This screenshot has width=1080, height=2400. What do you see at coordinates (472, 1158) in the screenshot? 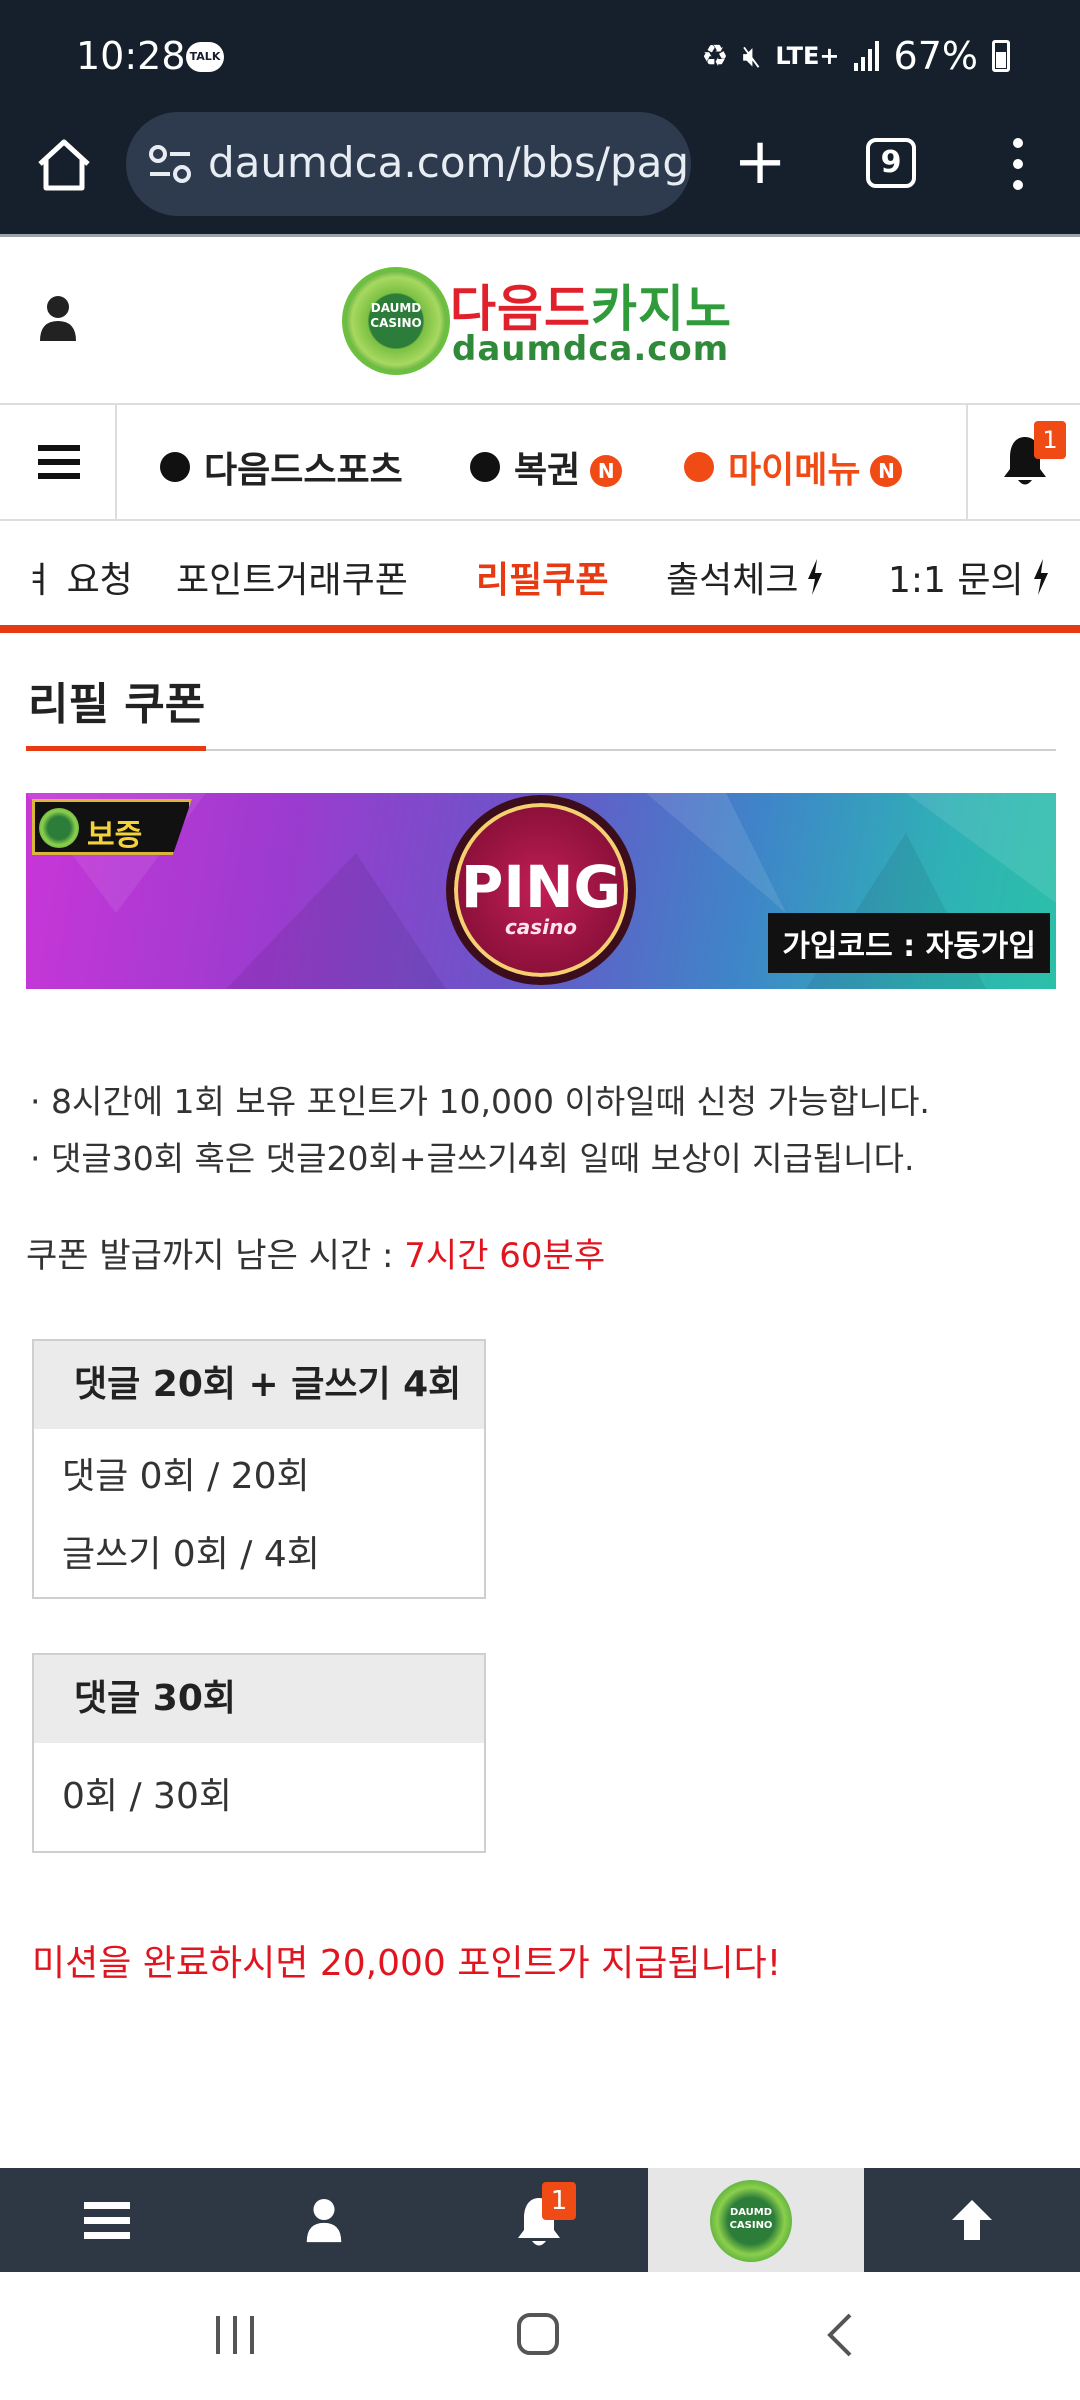
I see `info-line: · 댓글30회 혹은 댓글20회+글쓰기4회 일때 보상이 지급됩니다.` at bounding box center [472, 1158].